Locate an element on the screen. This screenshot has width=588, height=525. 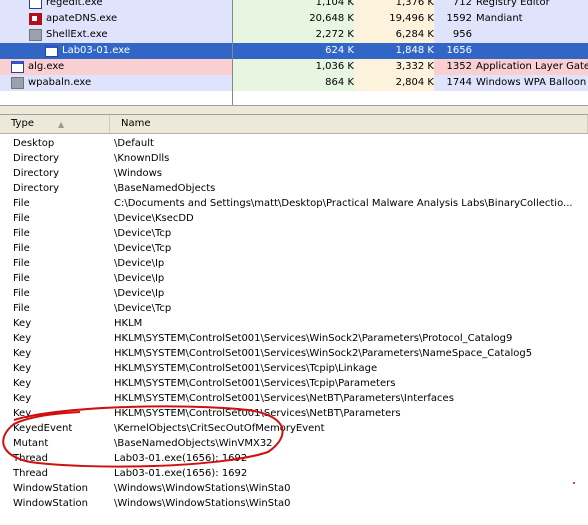
description-value: Application Layer Gatew is located at coordinates (532, 66).